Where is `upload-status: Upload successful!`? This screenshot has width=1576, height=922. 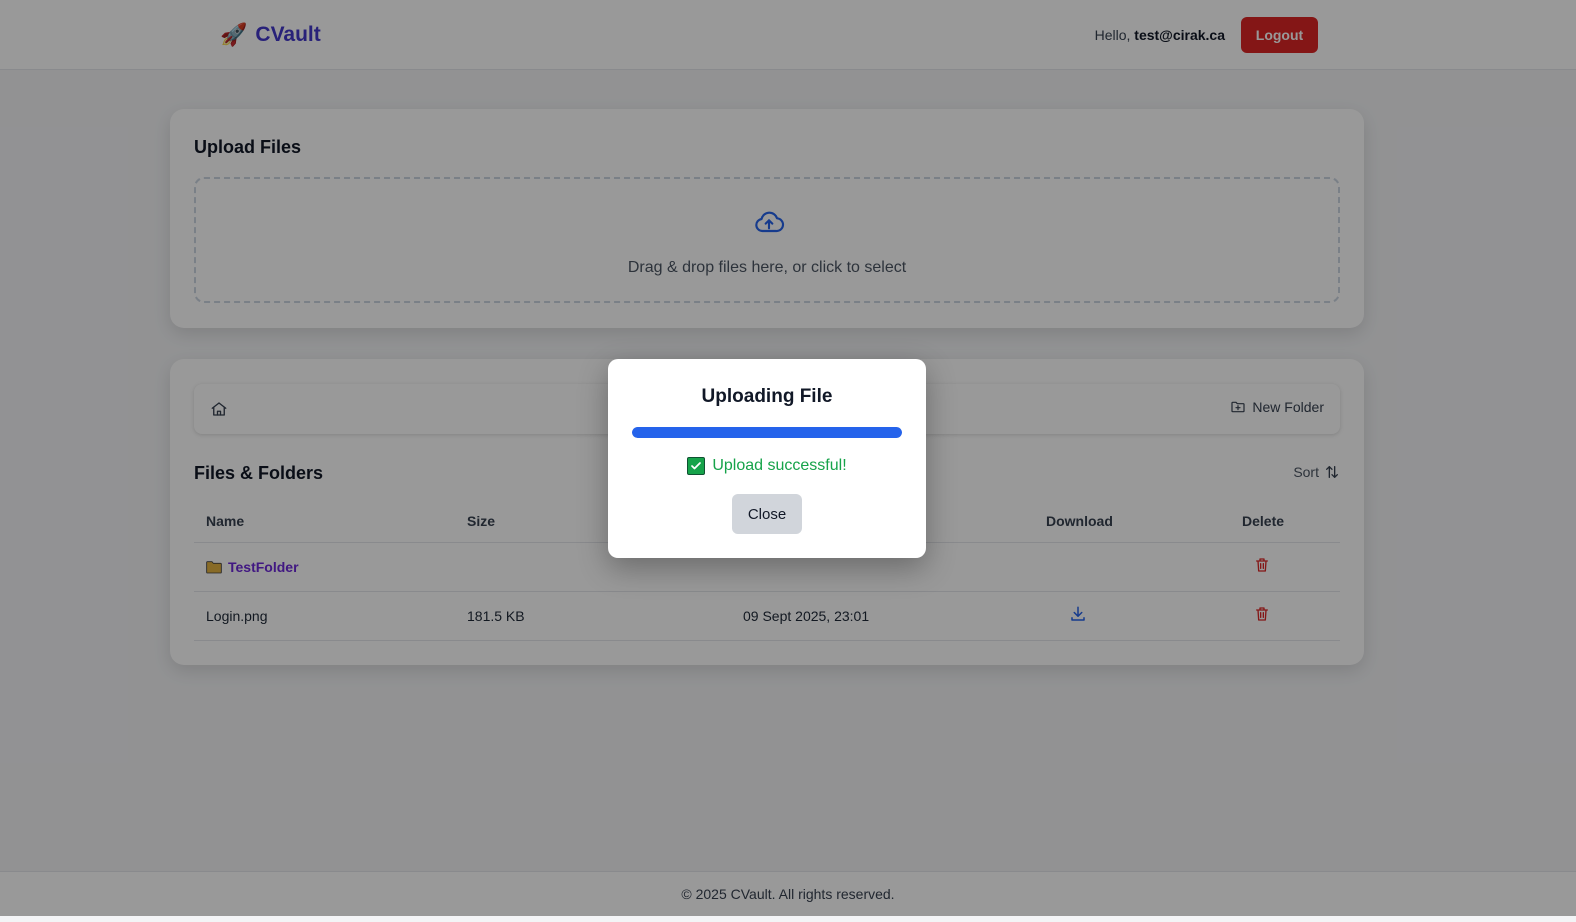
upload-status: Upload successful! is located at coordinates (767, 466).